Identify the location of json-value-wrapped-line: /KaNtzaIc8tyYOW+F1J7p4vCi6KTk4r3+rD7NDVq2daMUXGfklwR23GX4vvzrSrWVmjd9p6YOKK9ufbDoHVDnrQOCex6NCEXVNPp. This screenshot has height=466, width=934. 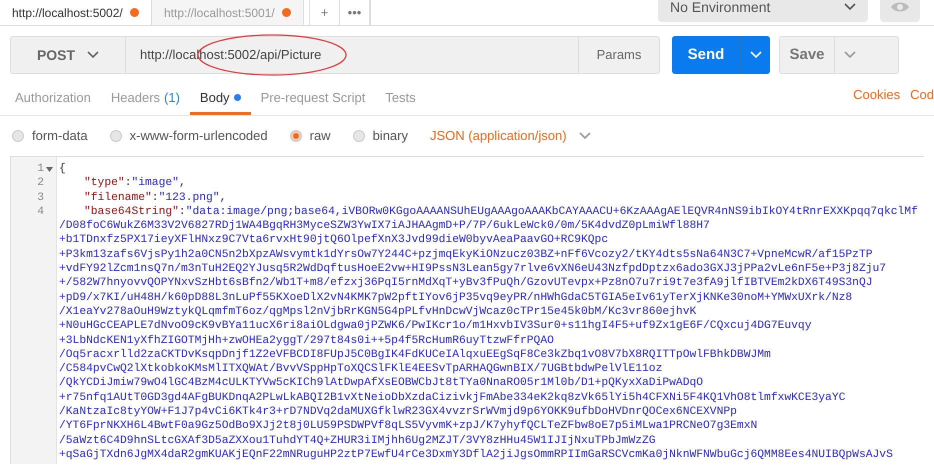
(398, 412).